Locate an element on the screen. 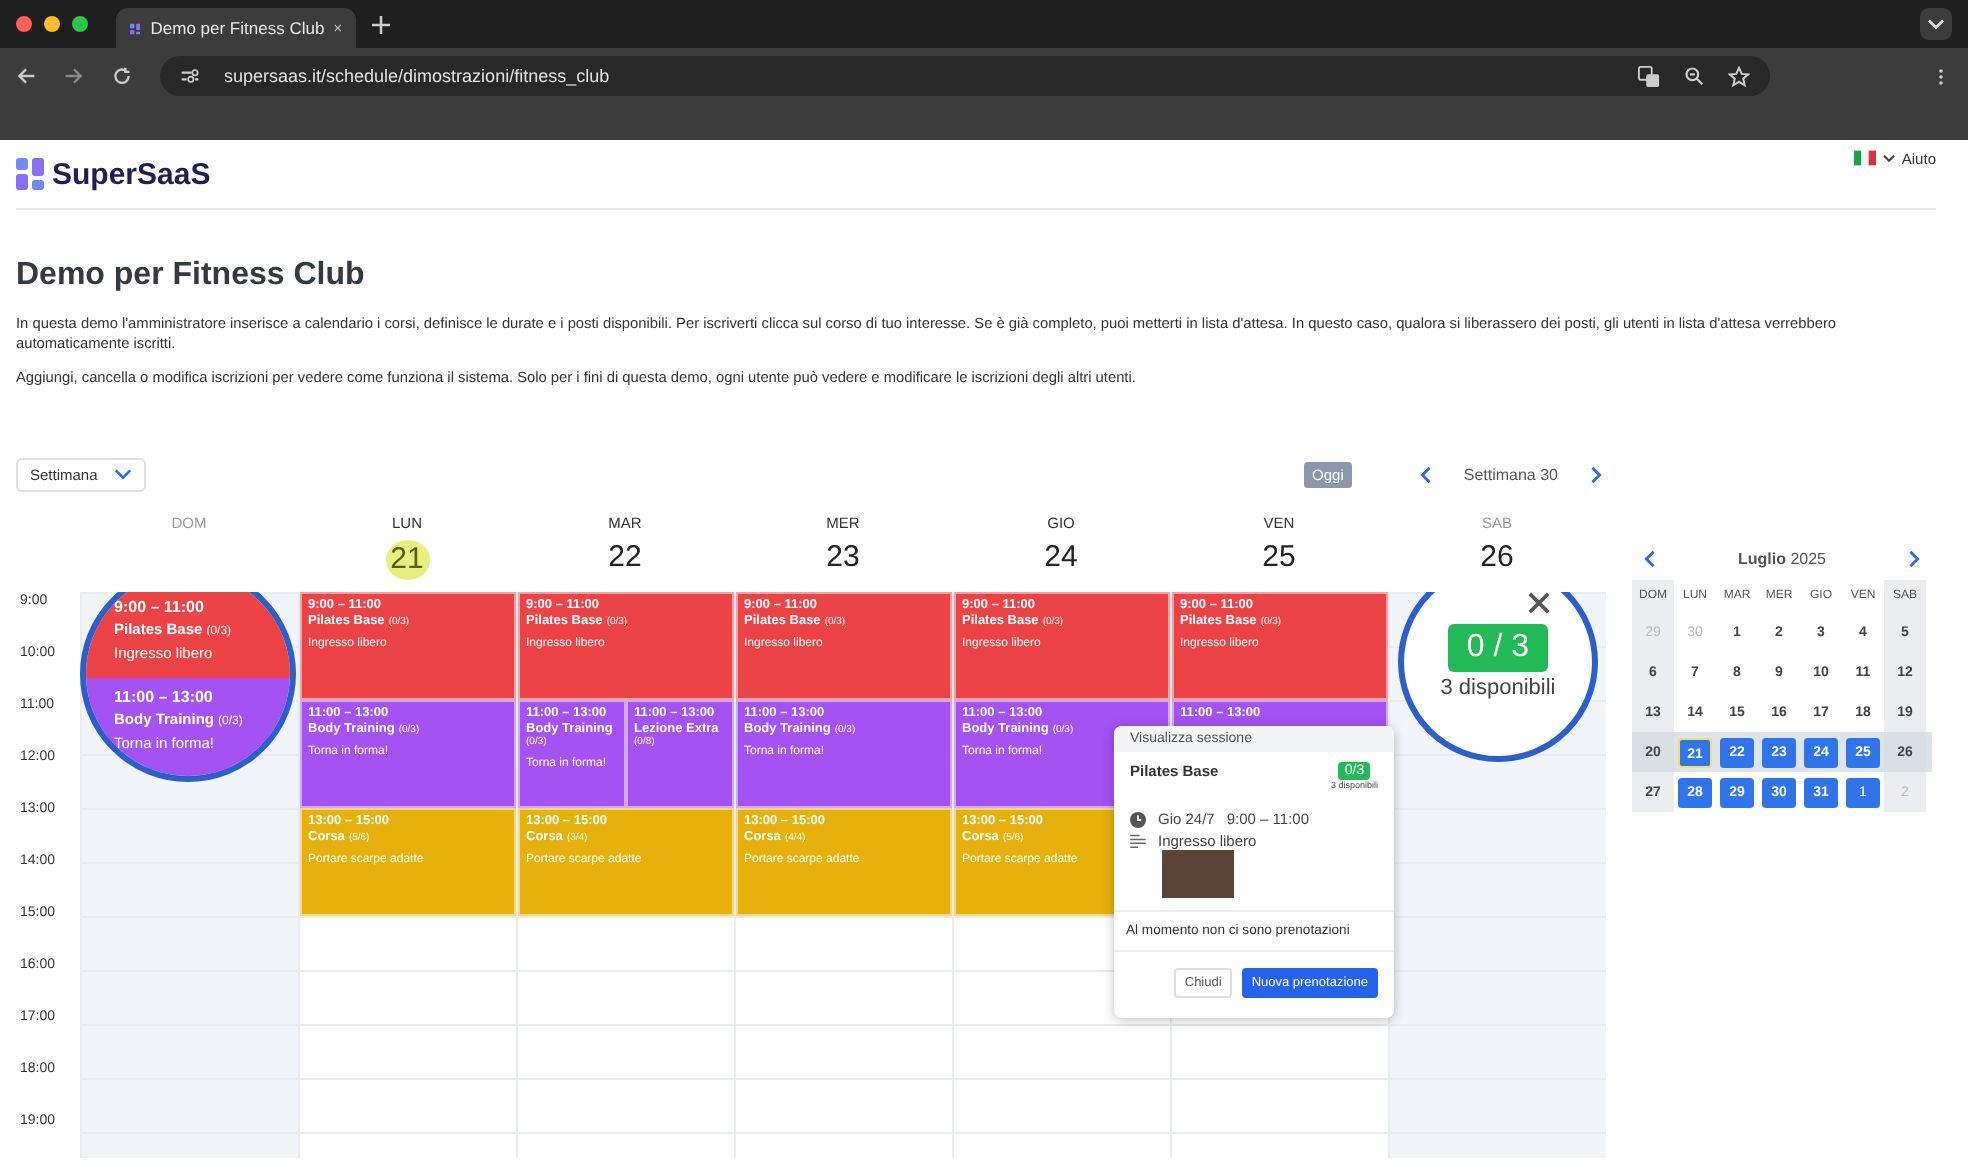  logo-text: SuperSaaS is located at coordinates (131, 174).